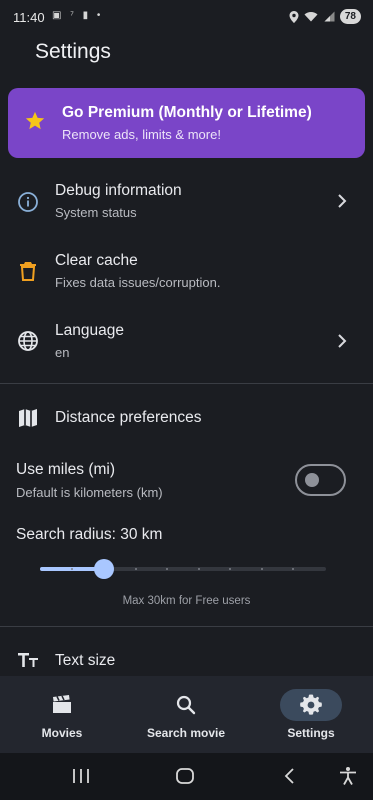  I want to click on language-title: Language, so click(89, 330).